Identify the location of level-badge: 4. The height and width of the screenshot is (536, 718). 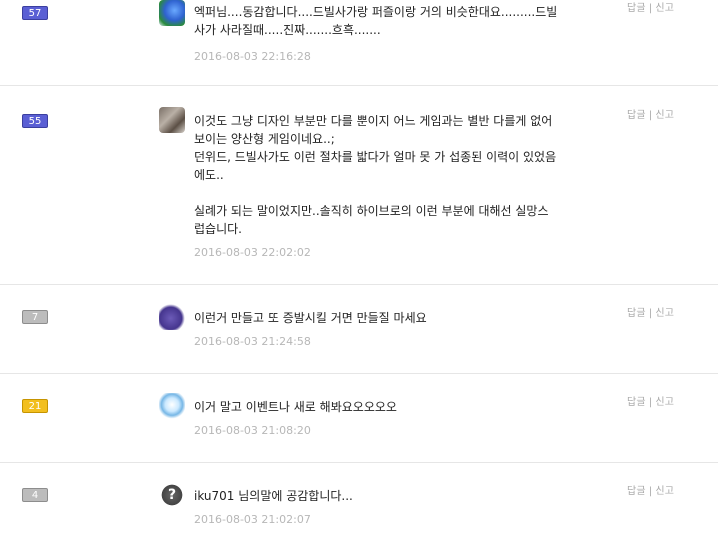
(35, 495).